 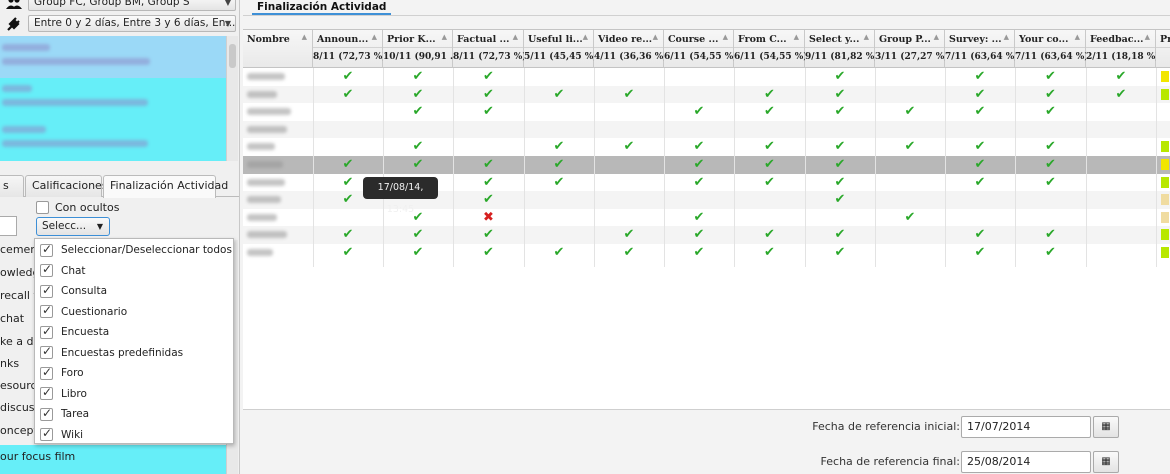 I want to click on column-header: Your co... ▲ 7/11 (63,64 %), so click(x=1052, y=49).